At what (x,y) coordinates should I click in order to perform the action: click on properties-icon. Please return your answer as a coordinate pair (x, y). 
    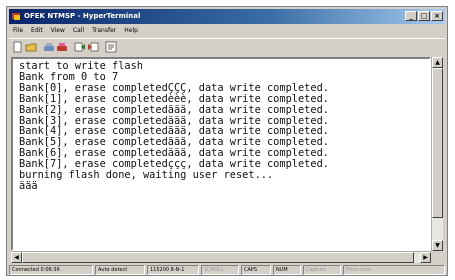
    Looking at the image, I should click on (111, 47).